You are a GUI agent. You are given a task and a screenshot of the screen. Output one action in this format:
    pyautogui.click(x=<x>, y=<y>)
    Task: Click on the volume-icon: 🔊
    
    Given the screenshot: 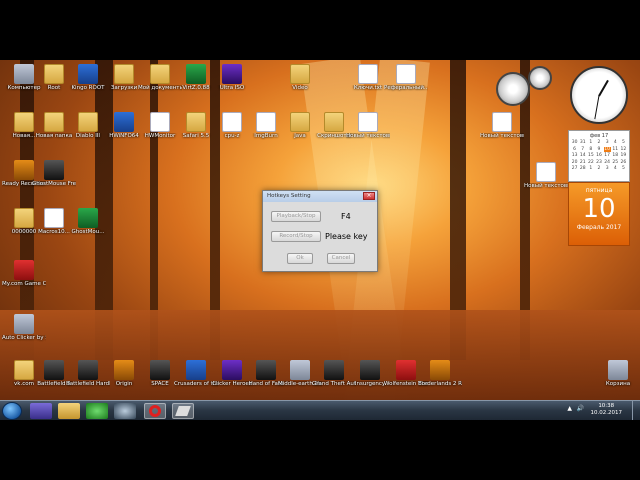 What is the action you would take?
    pyautogui.click(x=580, y=408)
    